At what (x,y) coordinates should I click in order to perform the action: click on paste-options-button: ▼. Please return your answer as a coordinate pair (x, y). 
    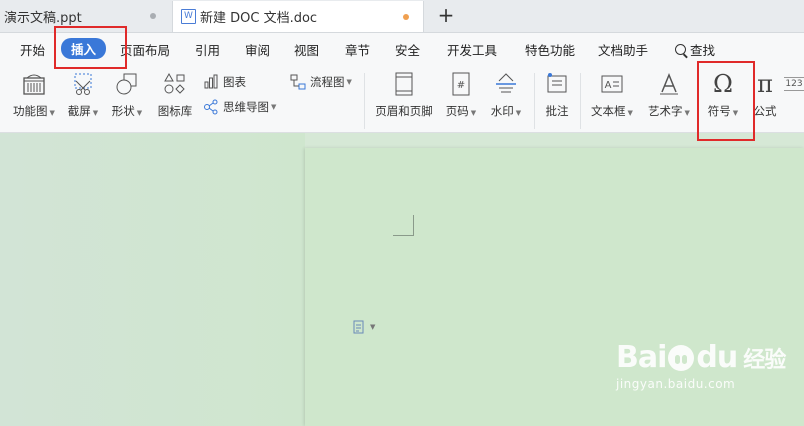
    Looking at the image, I should click on (363, 327).